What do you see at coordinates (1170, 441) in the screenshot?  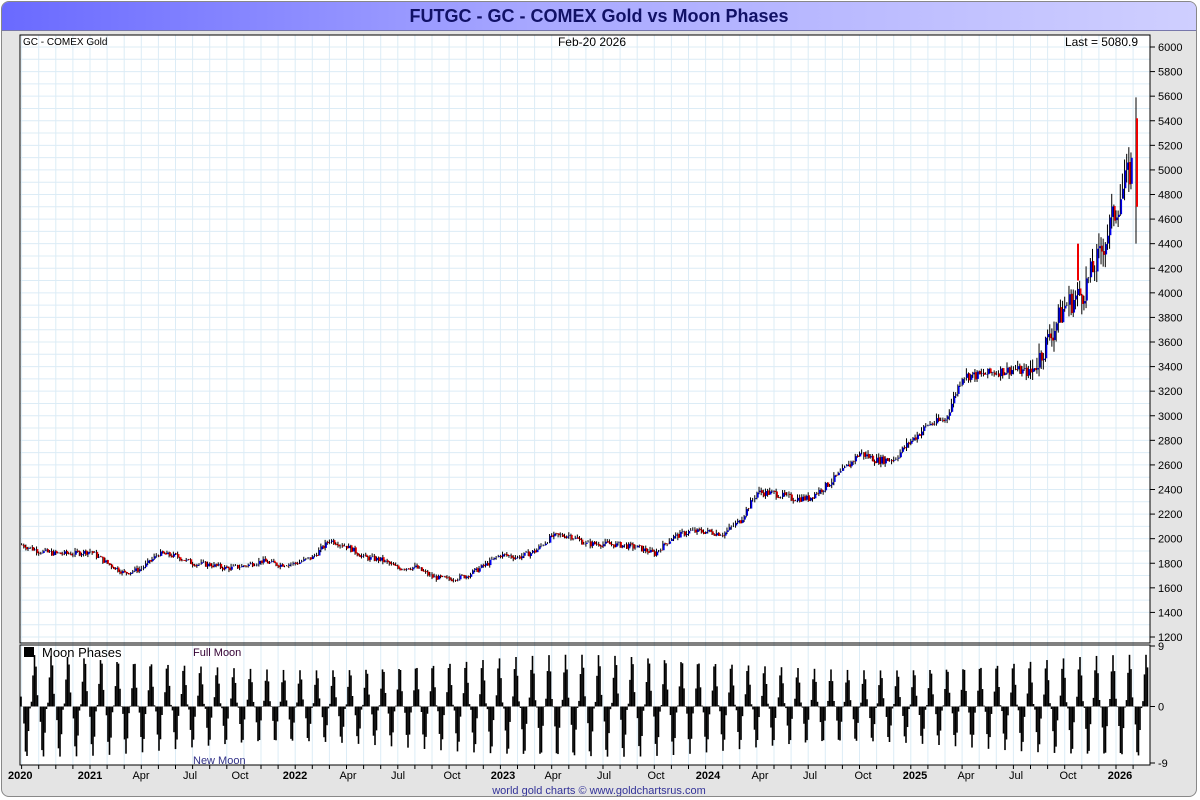 I see `y-tick-label: 2800` at bounding box center [1170, 441].